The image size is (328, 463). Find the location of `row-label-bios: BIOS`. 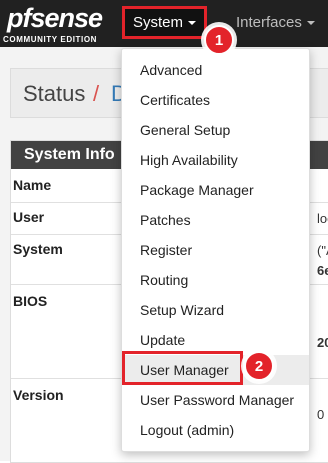

row-label-bios: BIOS is located at coordinates (30, 301).